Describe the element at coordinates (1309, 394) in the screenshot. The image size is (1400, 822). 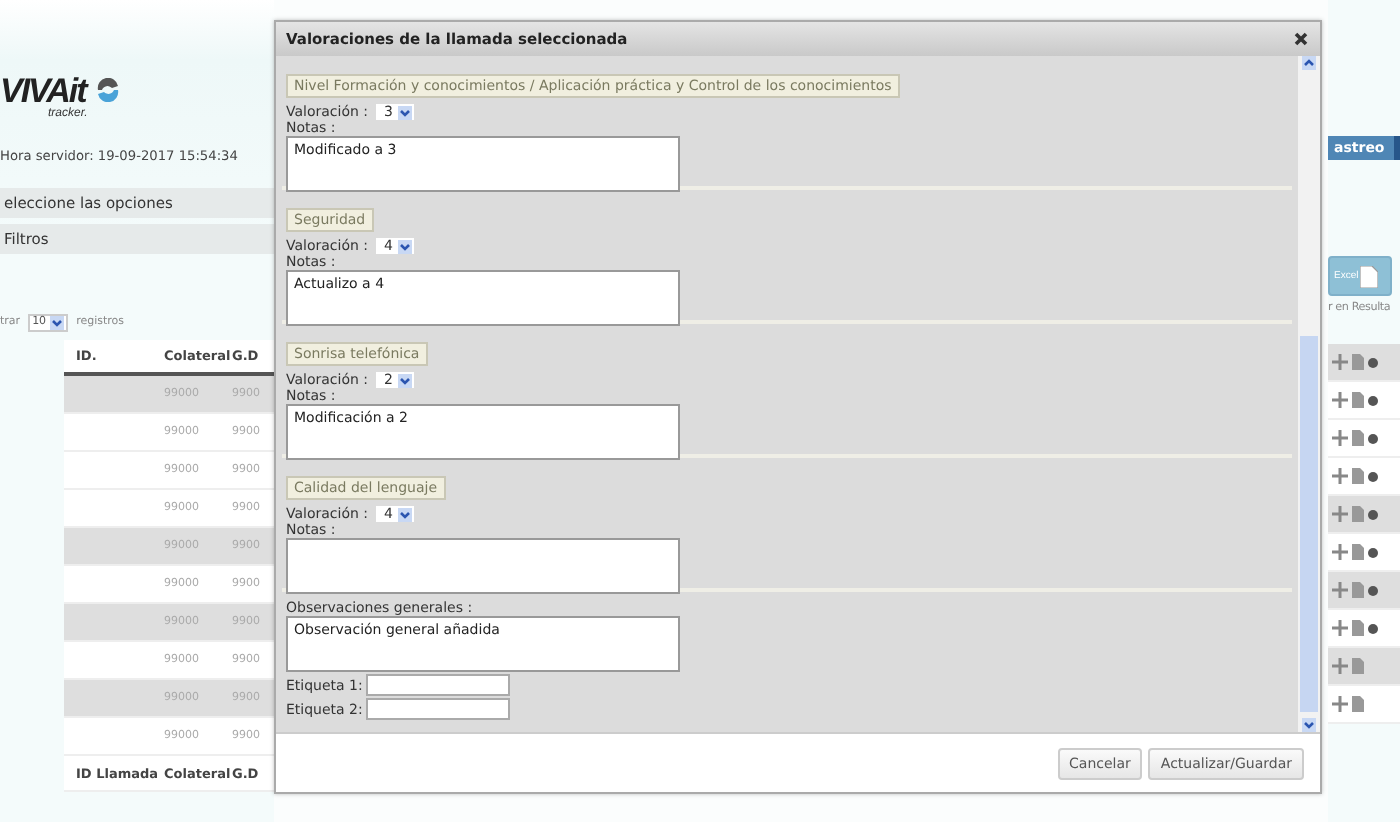
I see `scrollbar` at that location.